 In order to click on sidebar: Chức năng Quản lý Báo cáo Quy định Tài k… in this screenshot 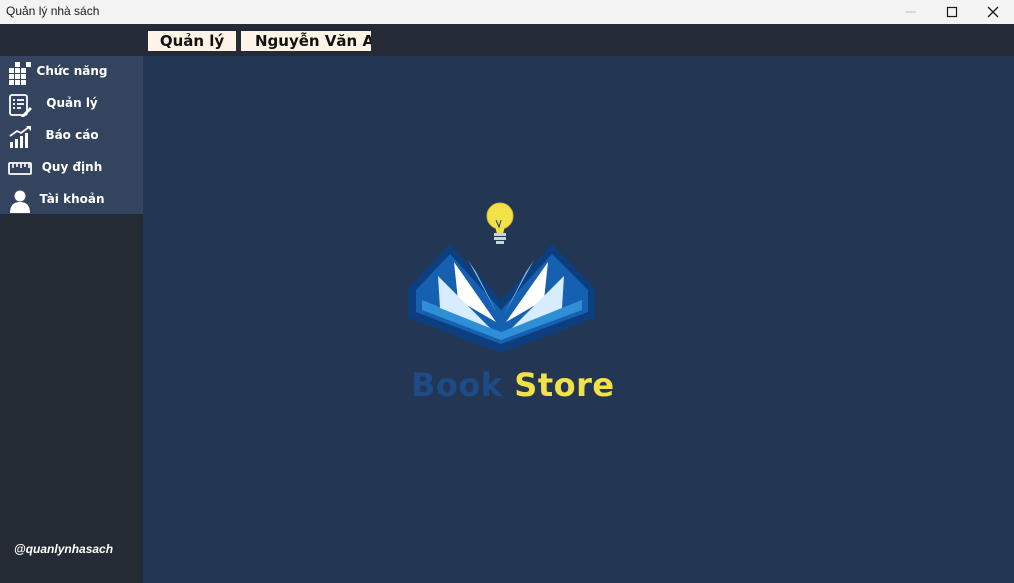, I will do `click(71, 319)`.